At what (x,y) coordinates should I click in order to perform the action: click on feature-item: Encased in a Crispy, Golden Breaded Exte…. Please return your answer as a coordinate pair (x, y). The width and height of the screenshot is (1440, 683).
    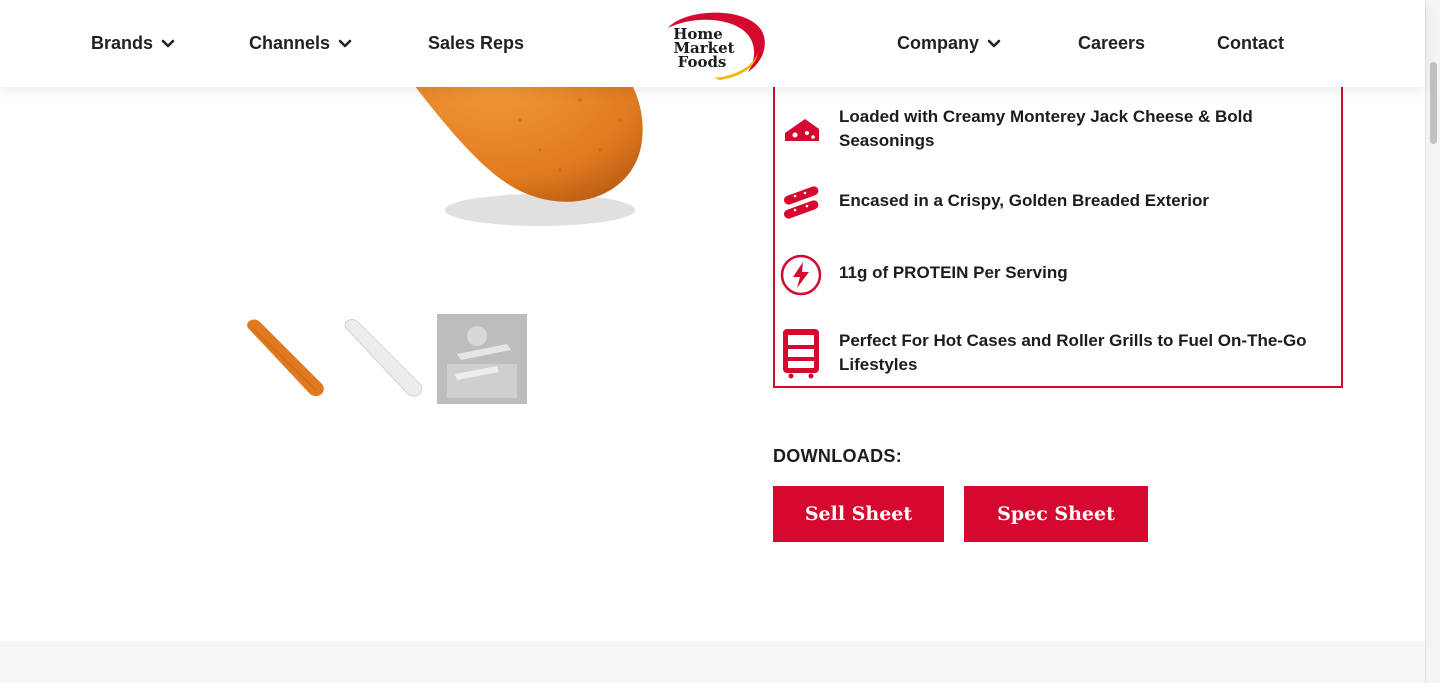
    Looking at the image, I should click on (1058, 201).